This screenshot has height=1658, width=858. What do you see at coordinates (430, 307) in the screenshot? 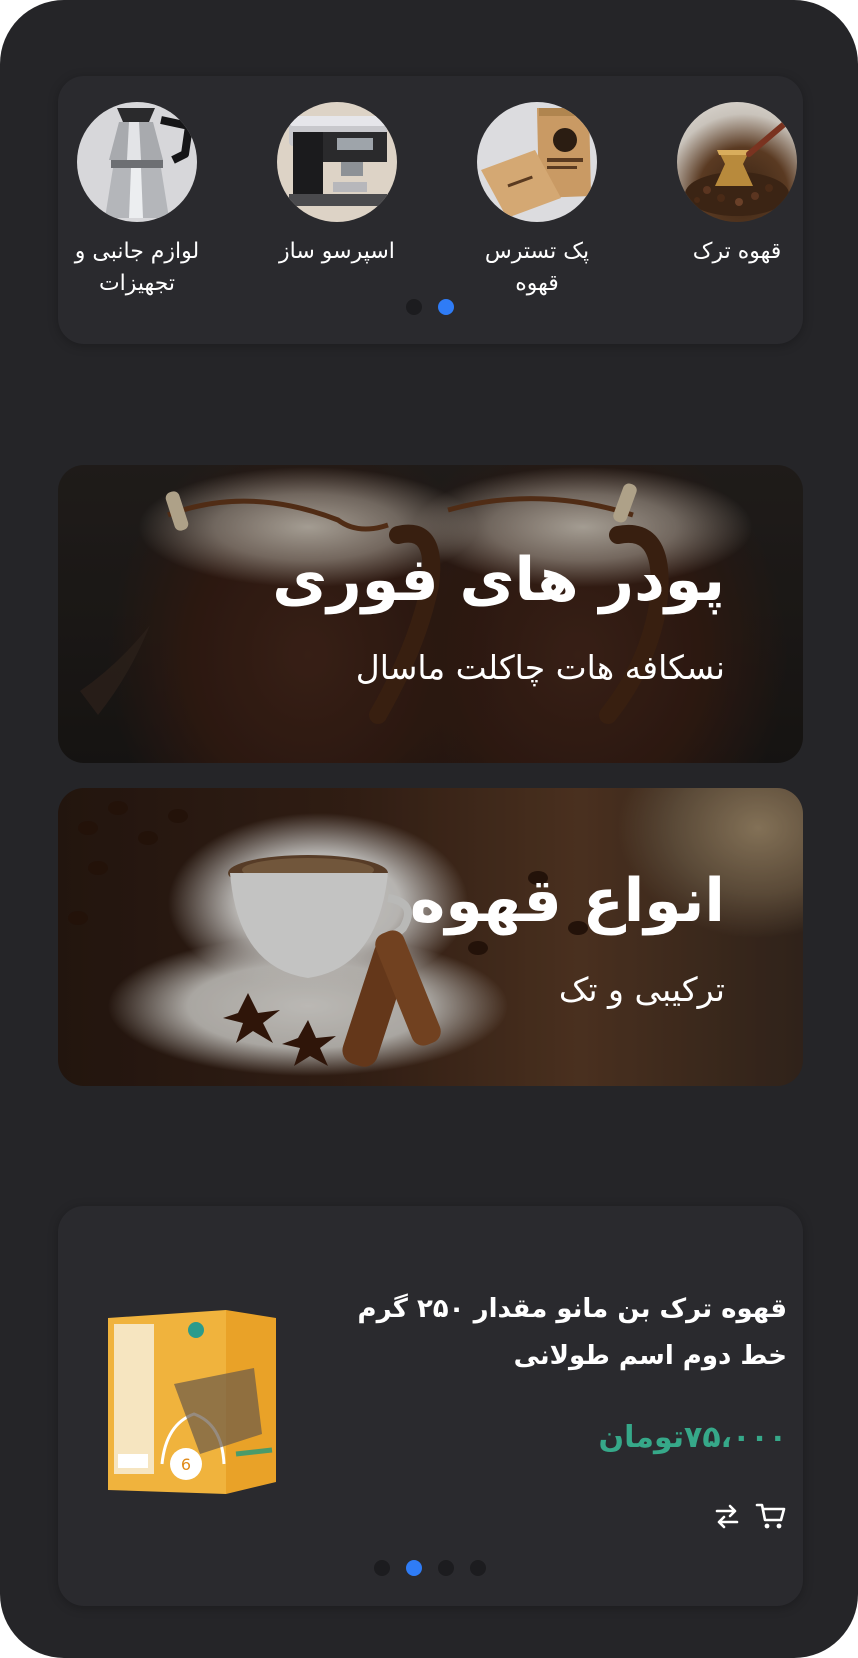
I see `category-carousel-dots` at bounding box center [430, 307].